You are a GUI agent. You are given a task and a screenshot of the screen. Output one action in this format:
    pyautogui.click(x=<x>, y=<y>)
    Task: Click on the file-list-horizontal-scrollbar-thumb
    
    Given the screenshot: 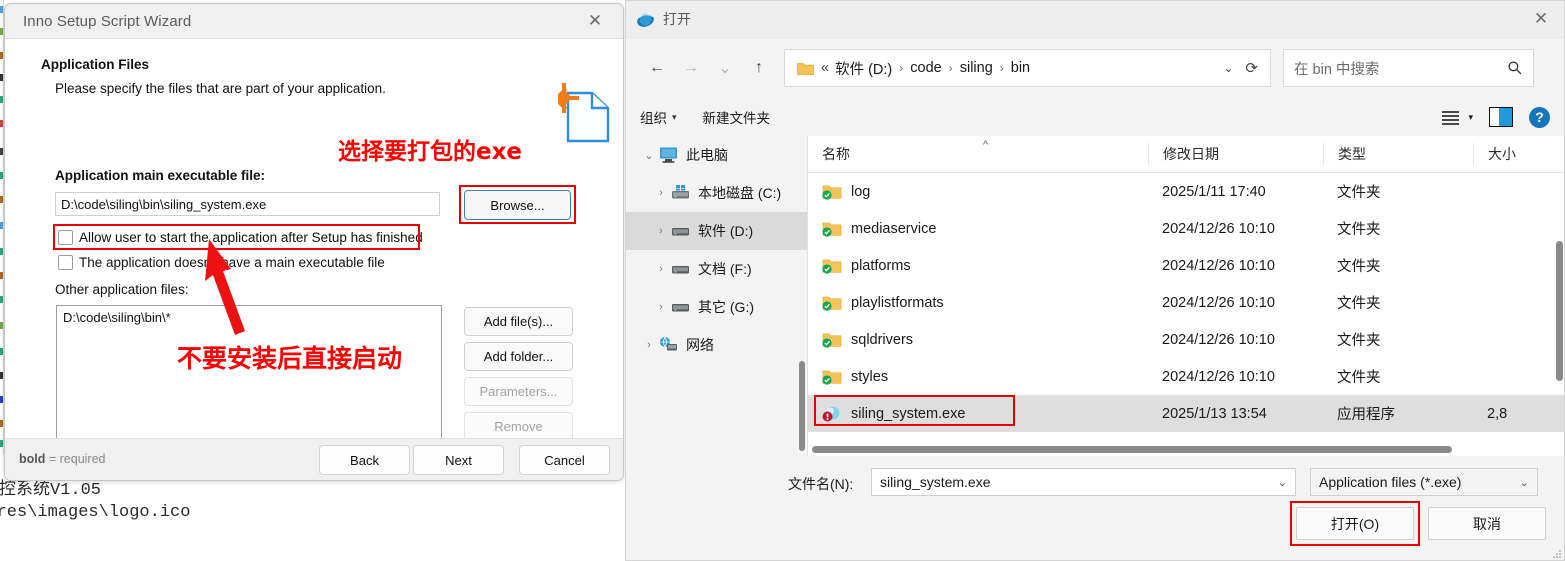 What is the action you would take?
    pyautogui.click(x=1132, y=449)
    